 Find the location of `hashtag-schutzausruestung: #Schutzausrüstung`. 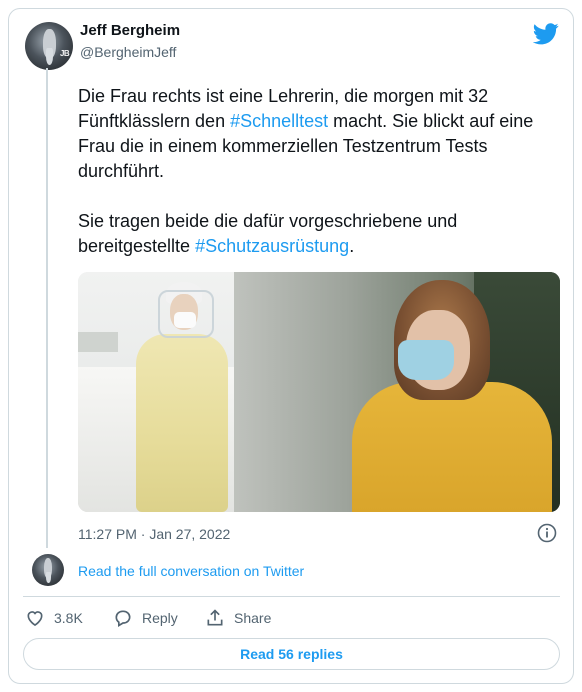

hashtag-schutzausruestung: #Schutzausrüstung is located at coordinates (272, 246).